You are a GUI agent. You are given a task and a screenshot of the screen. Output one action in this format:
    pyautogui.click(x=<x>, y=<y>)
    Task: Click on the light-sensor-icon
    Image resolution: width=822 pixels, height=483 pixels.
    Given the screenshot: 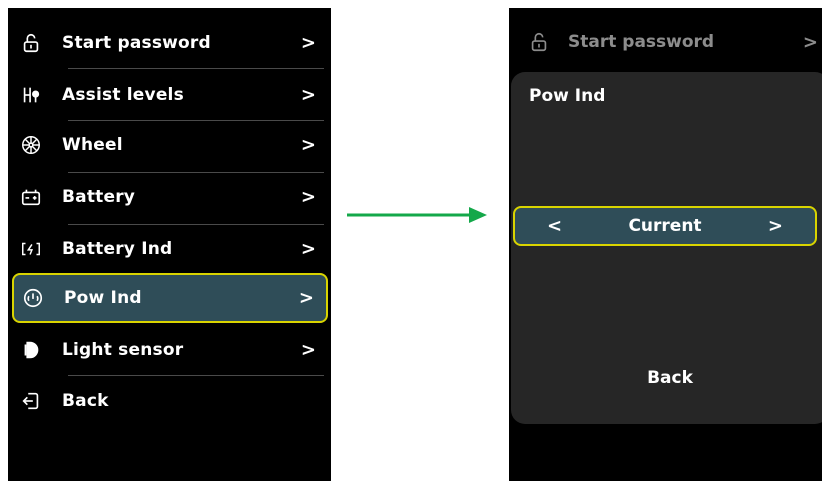 What is the action you would take?
    pyautogui.click(x=31, y=350)
    